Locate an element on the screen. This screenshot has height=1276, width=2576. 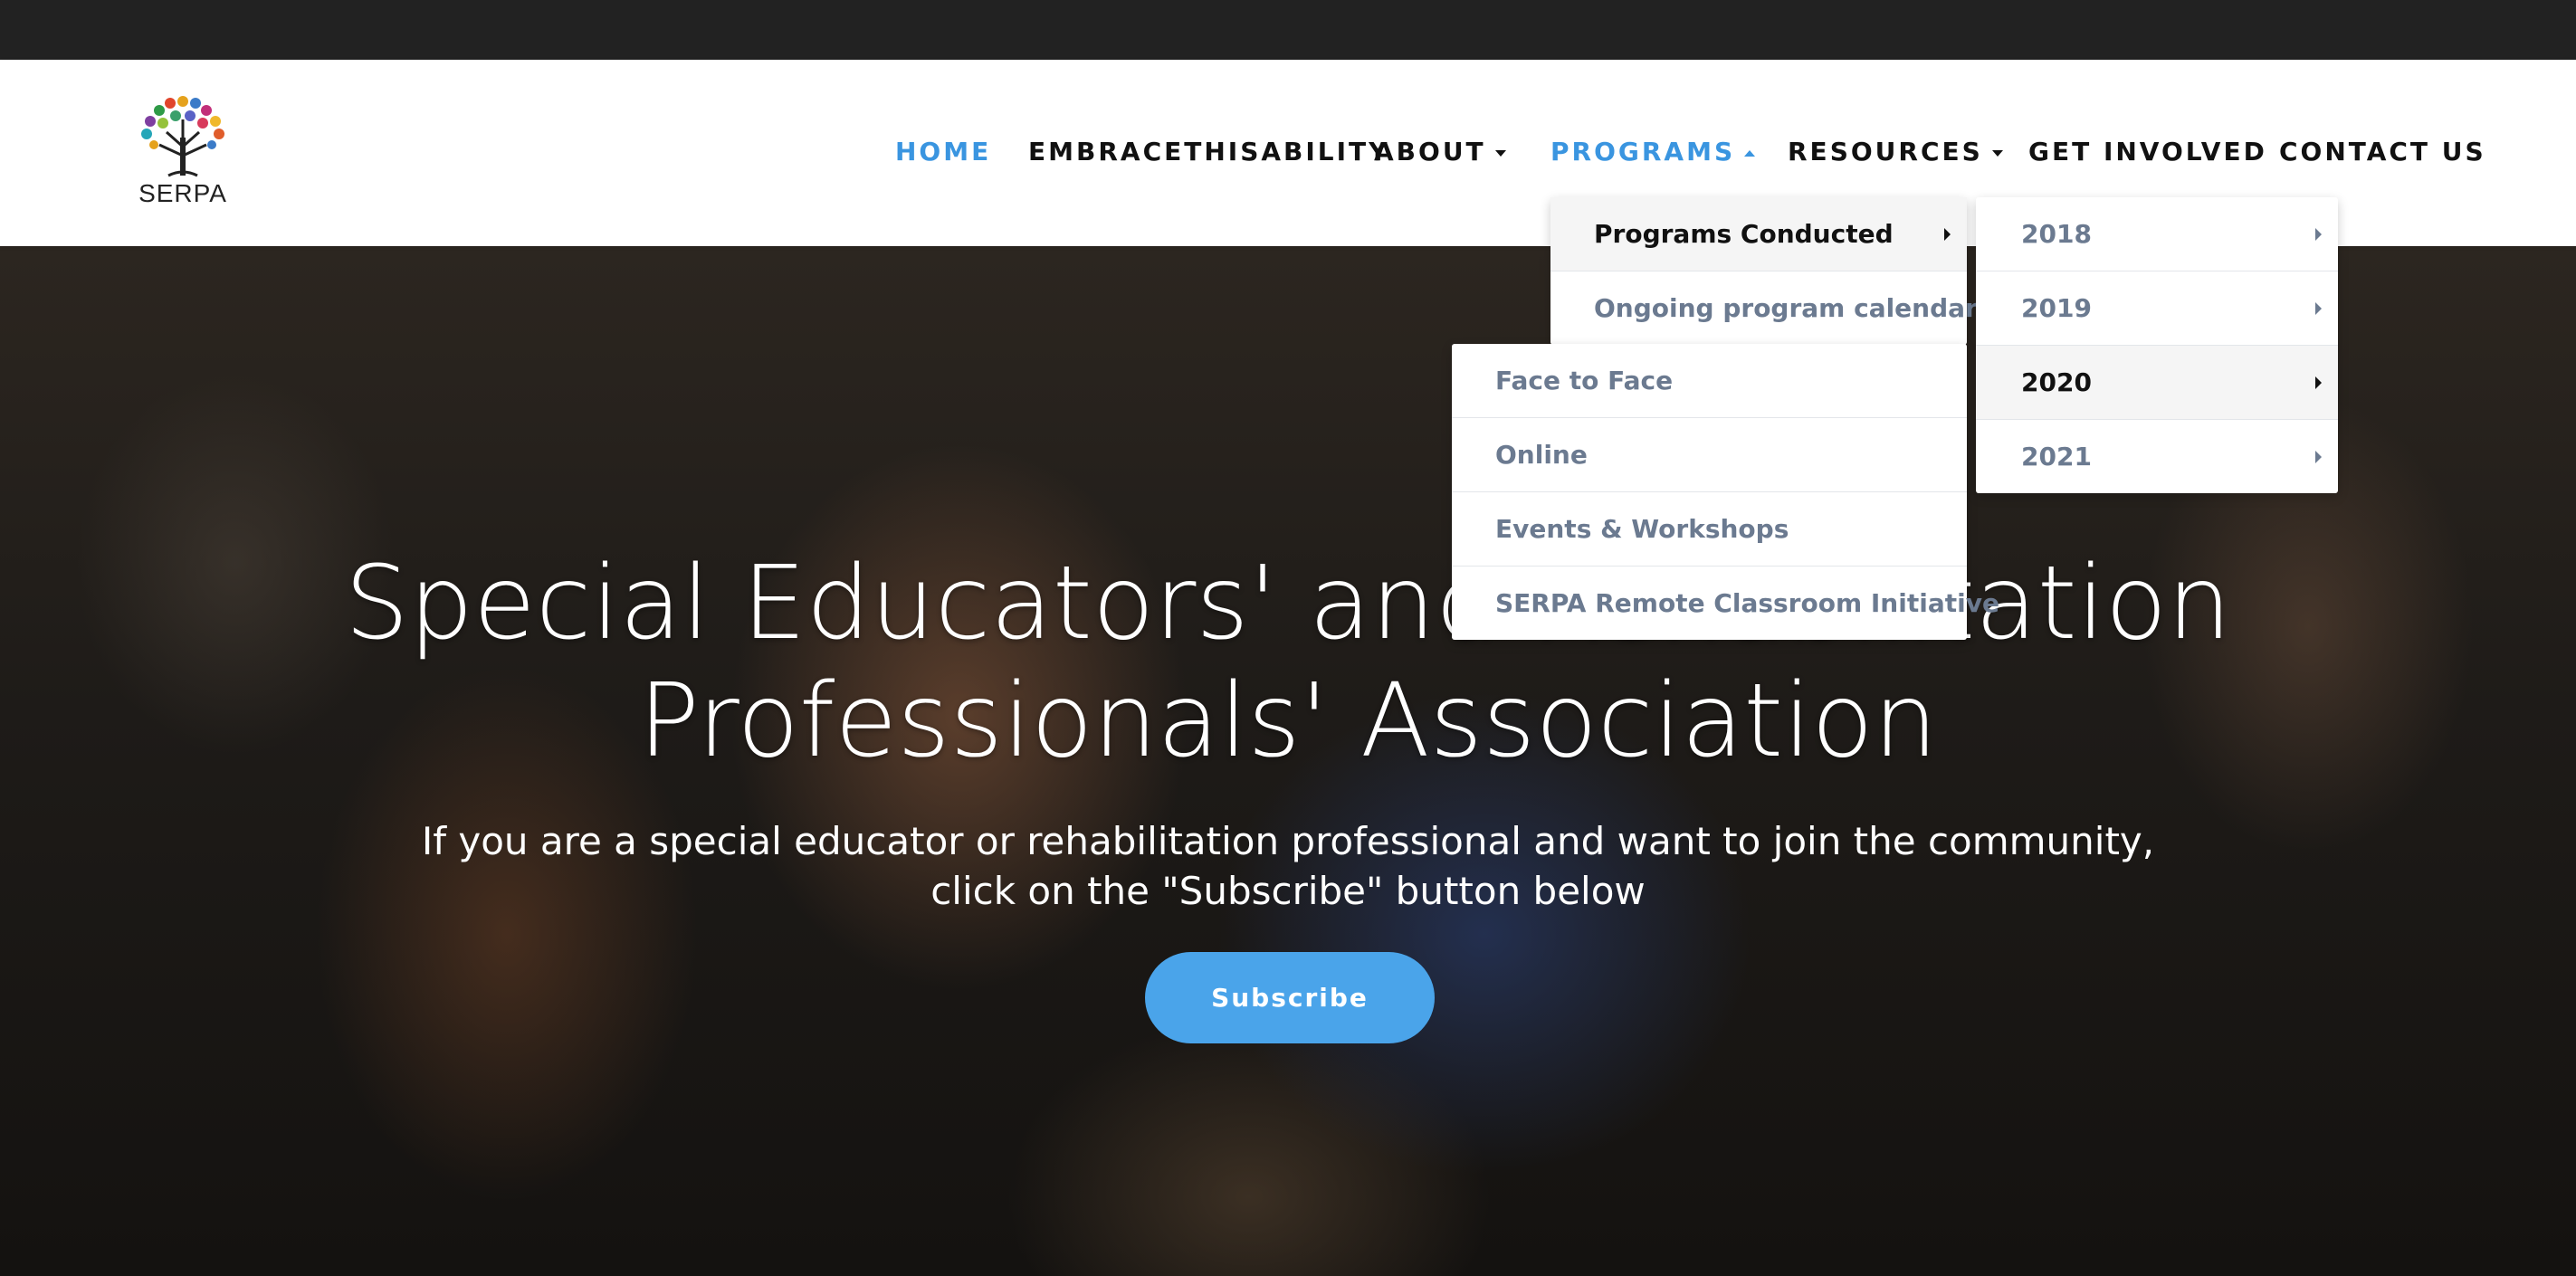
caret-up-icon is located at coordinates (1750, 153).